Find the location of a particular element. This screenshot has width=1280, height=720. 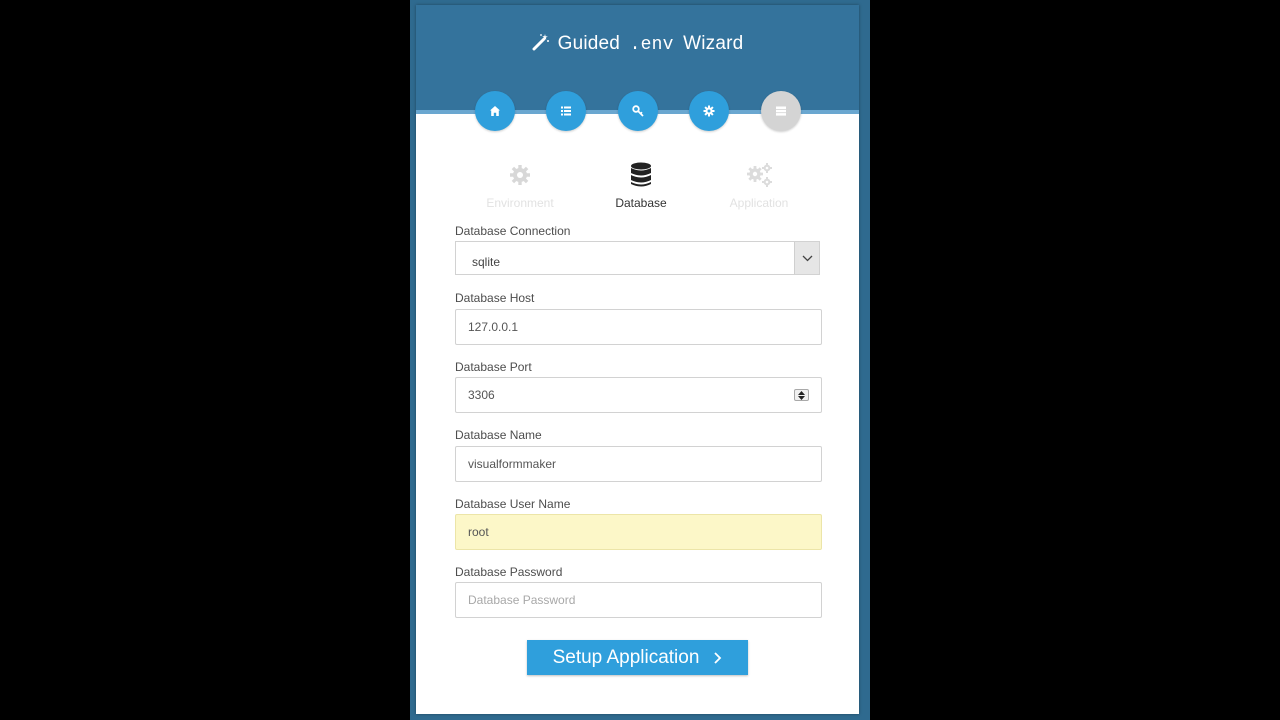

step-home is located at coordinates (495, 111).